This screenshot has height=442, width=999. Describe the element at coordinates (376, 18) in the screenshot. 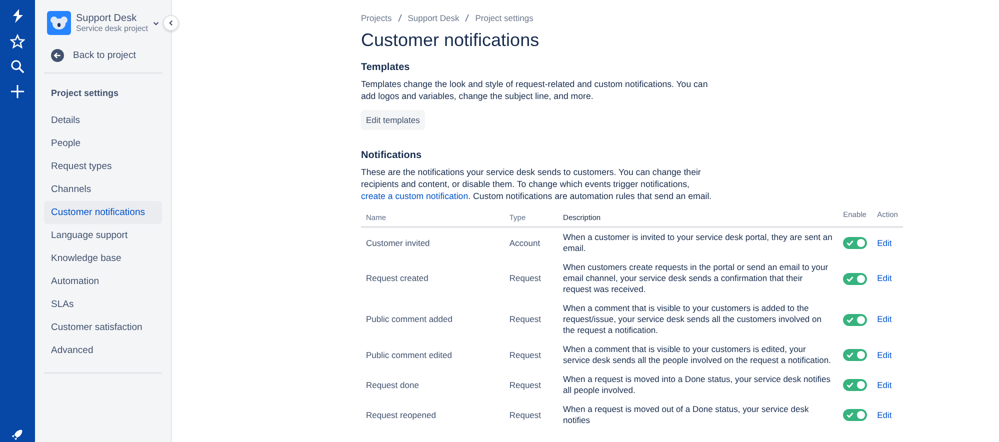

I see `breadcrumb-link: Projects` at that location.